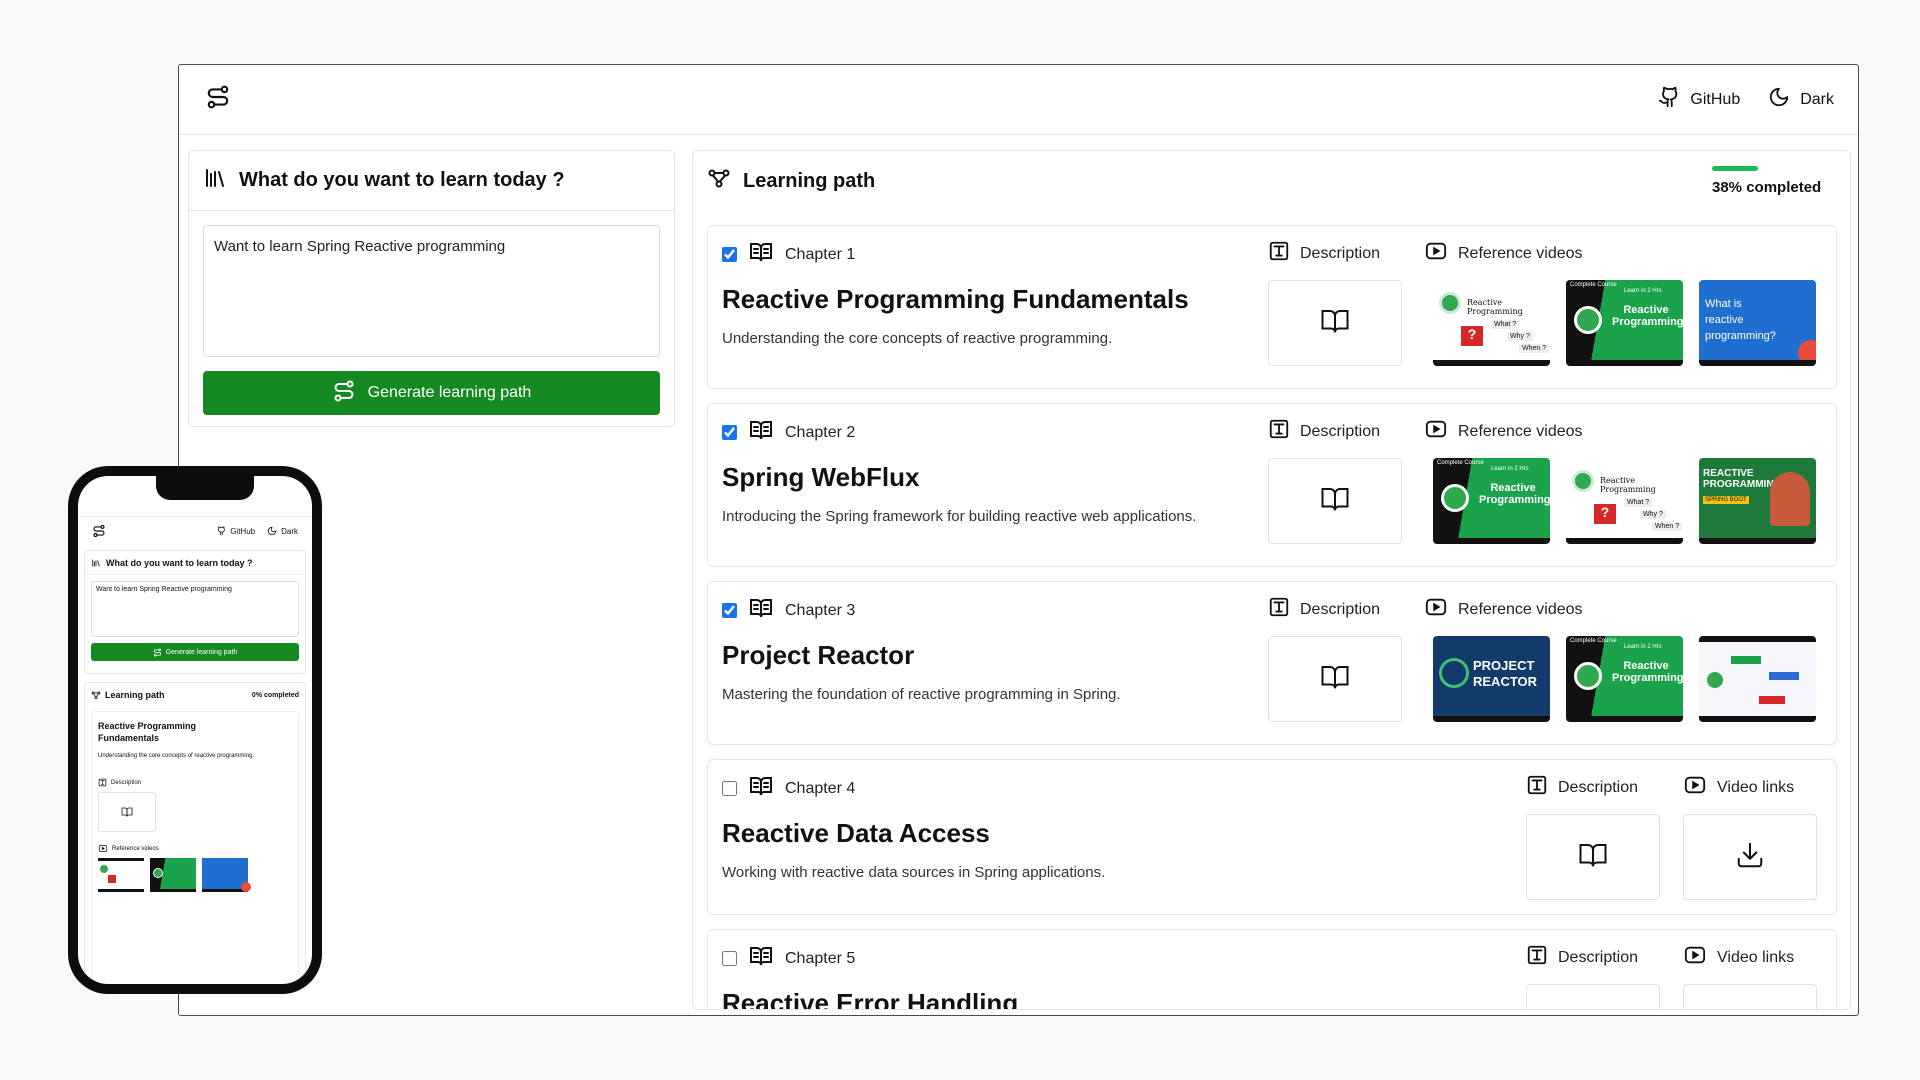  Describe the element at coordinates (870, 999) in the screenshot. I see `chapter-title: Reactive Error Handling` at that location.